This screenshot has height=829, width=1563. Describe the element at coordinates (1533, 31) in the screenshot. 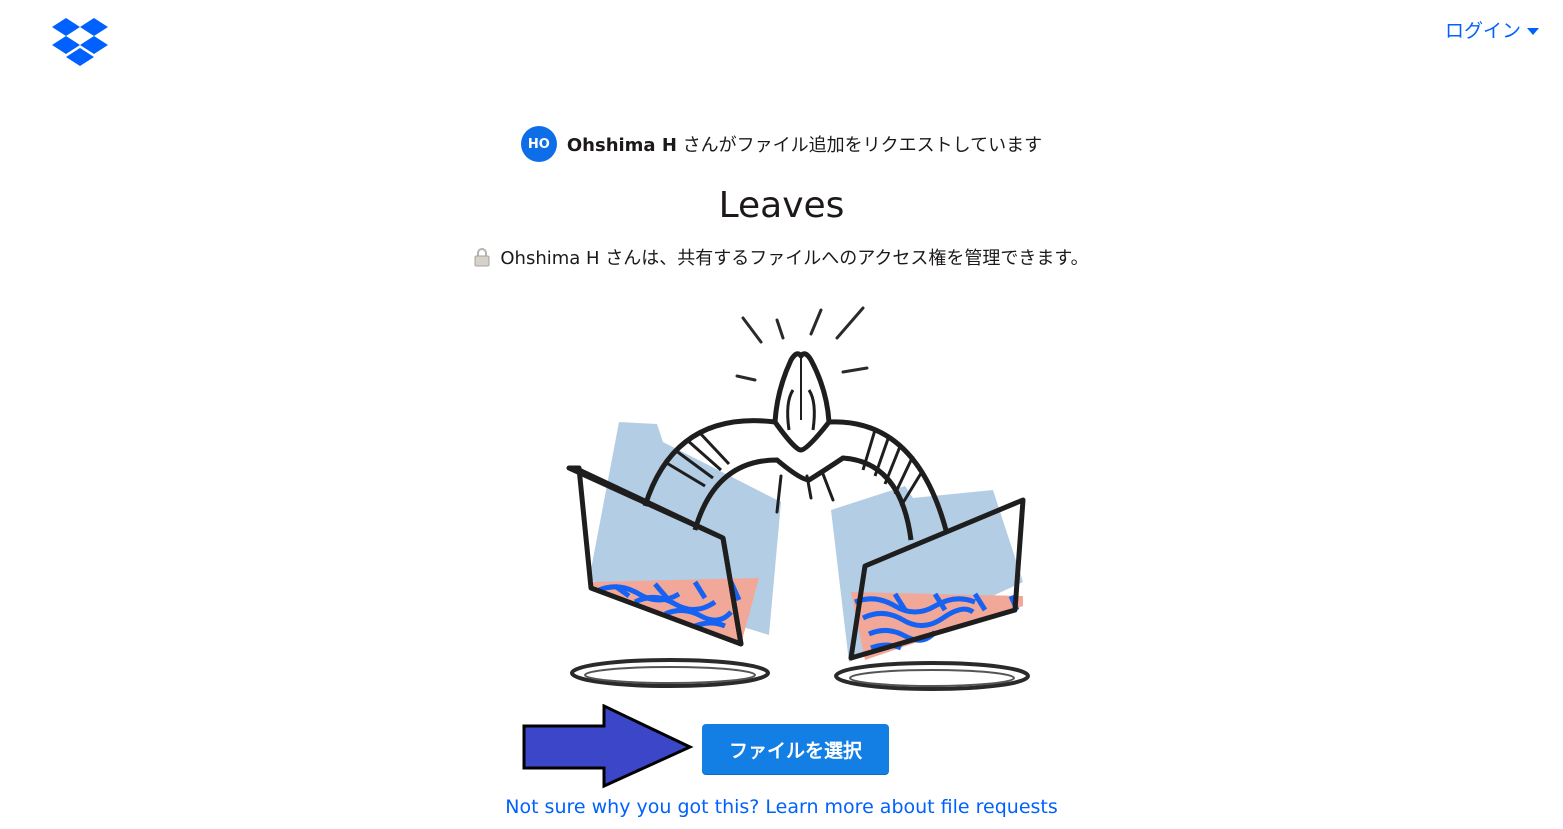

I see `chevron-down-icon` at that location.